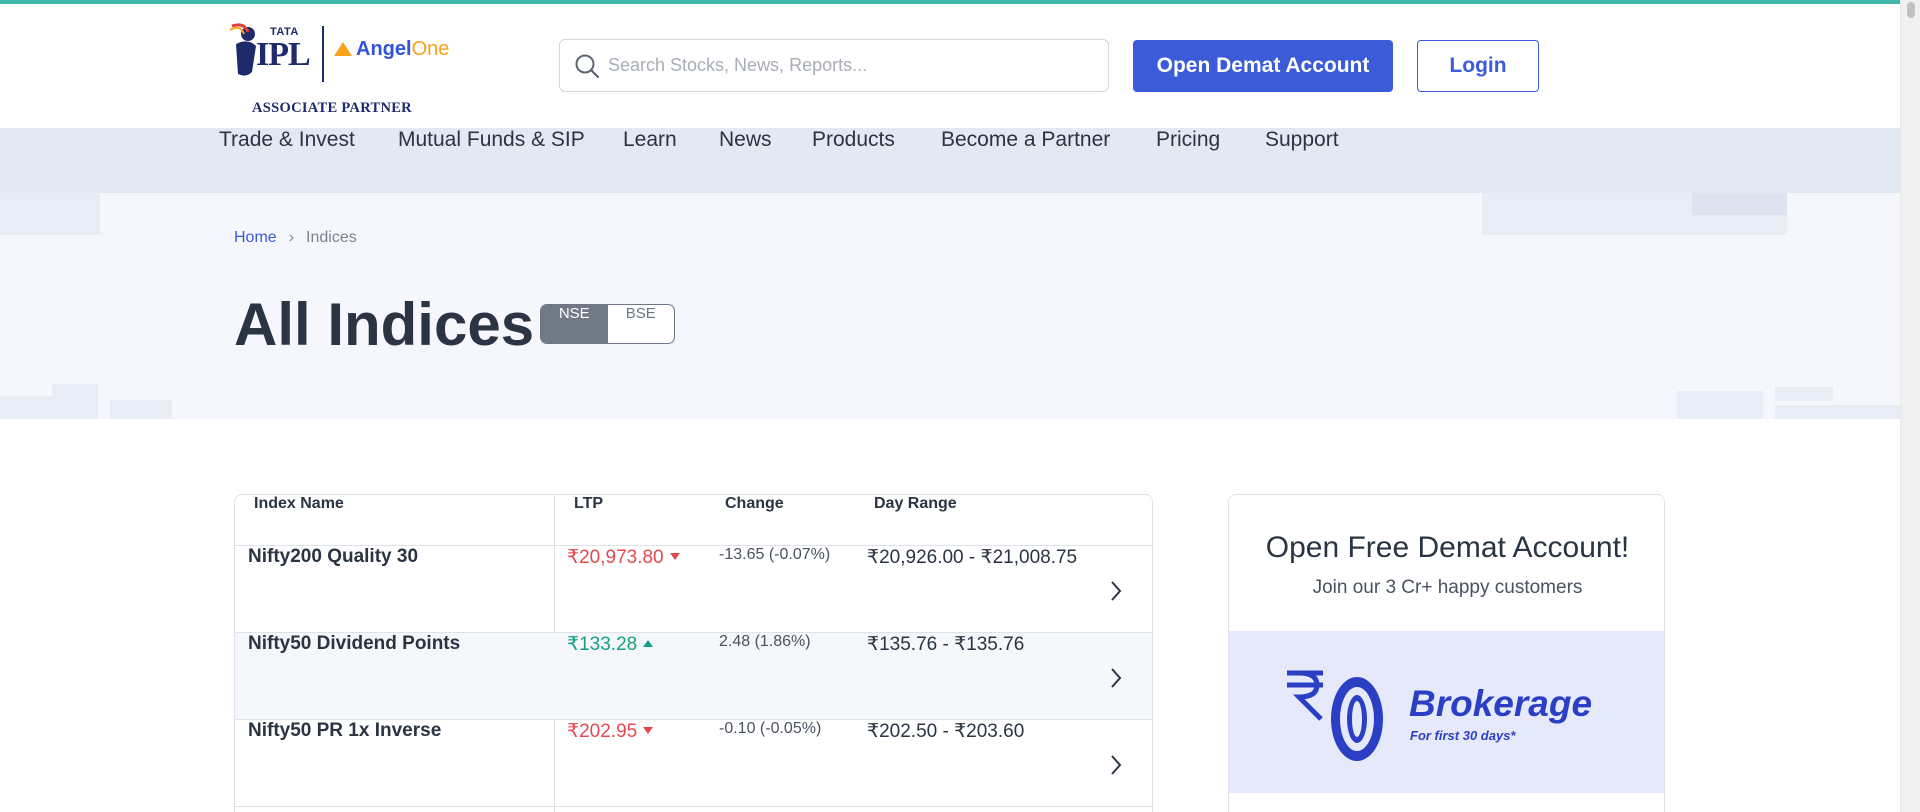  Describe the element at coordinates (754, 503) in the screenshot. I see `header-change: Change` at that location.